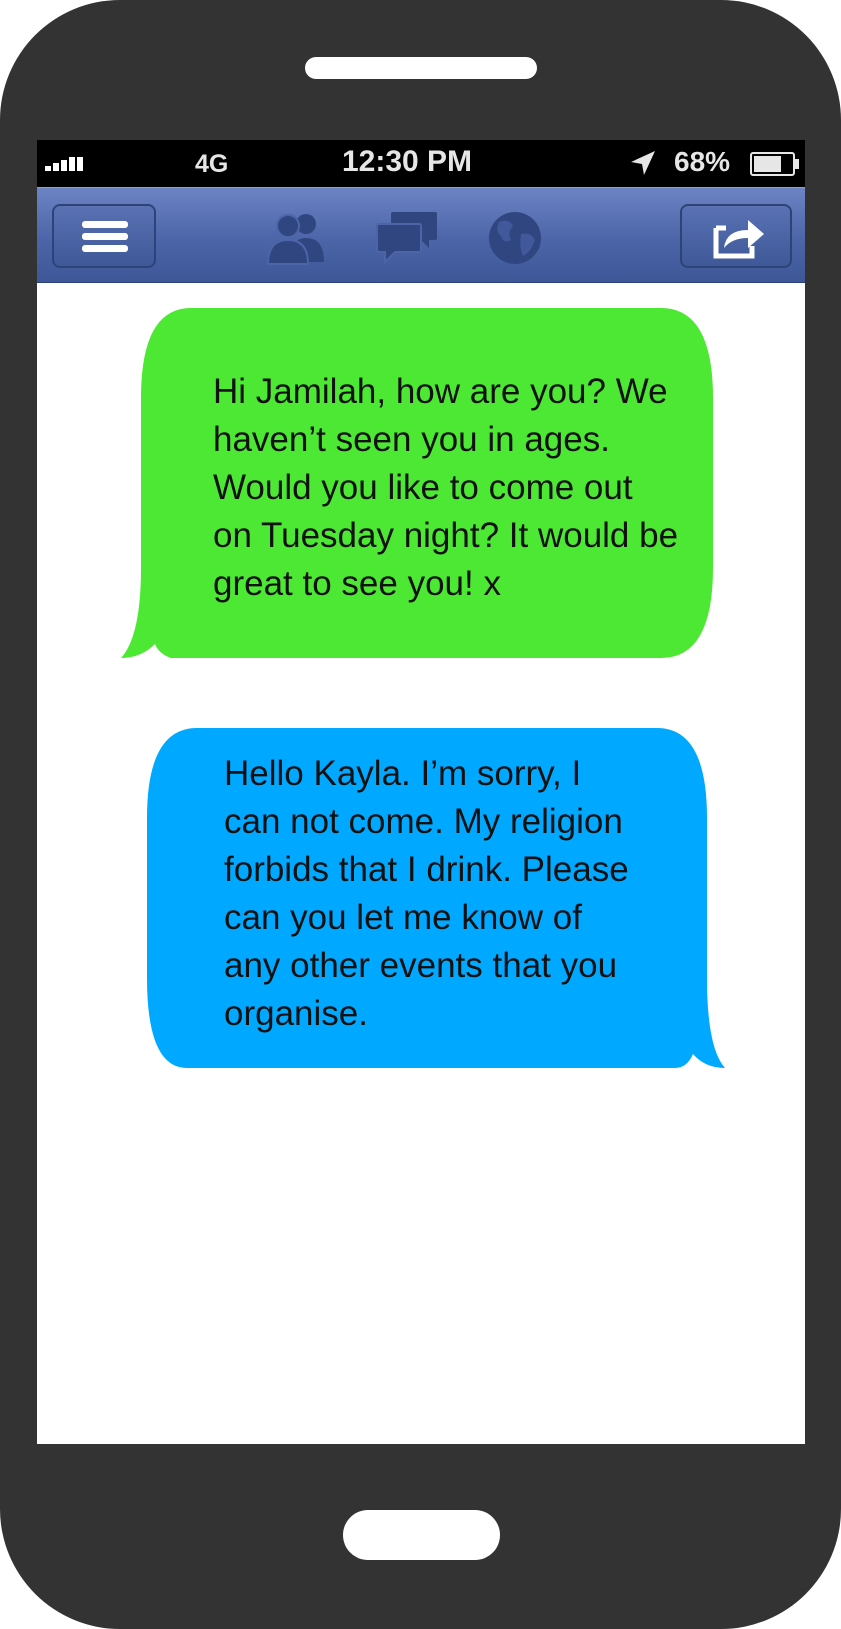 Image resolution: width=841 pixels, height=1629 pixels. Describe the element at coordinates (407, 238) in the screenshot. I see `messages-icon` at that location.